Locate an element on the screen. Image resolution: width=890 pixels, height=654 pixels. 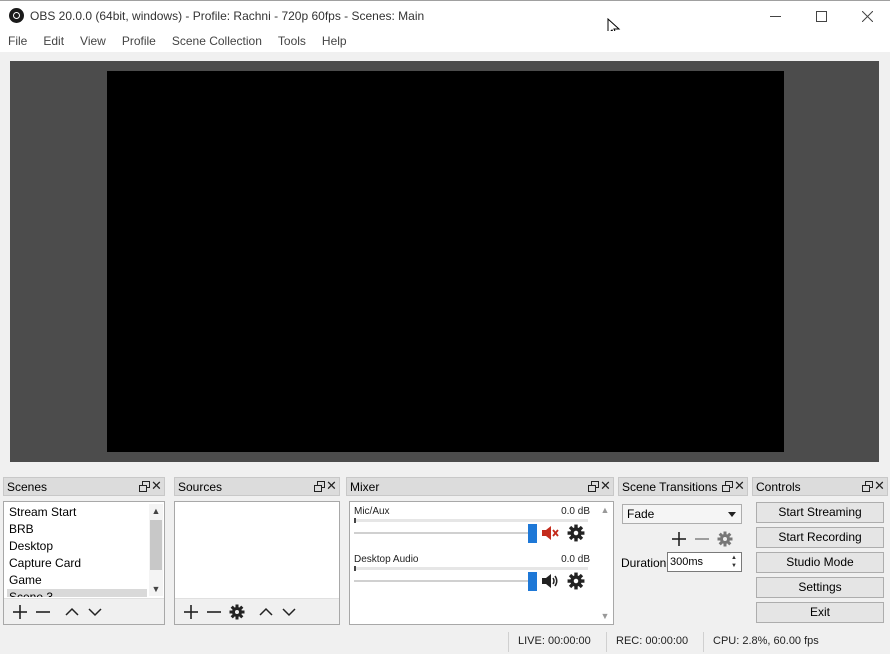
scenes-scrollbar: ▲ ▼ is located at coordinates (156, 550).